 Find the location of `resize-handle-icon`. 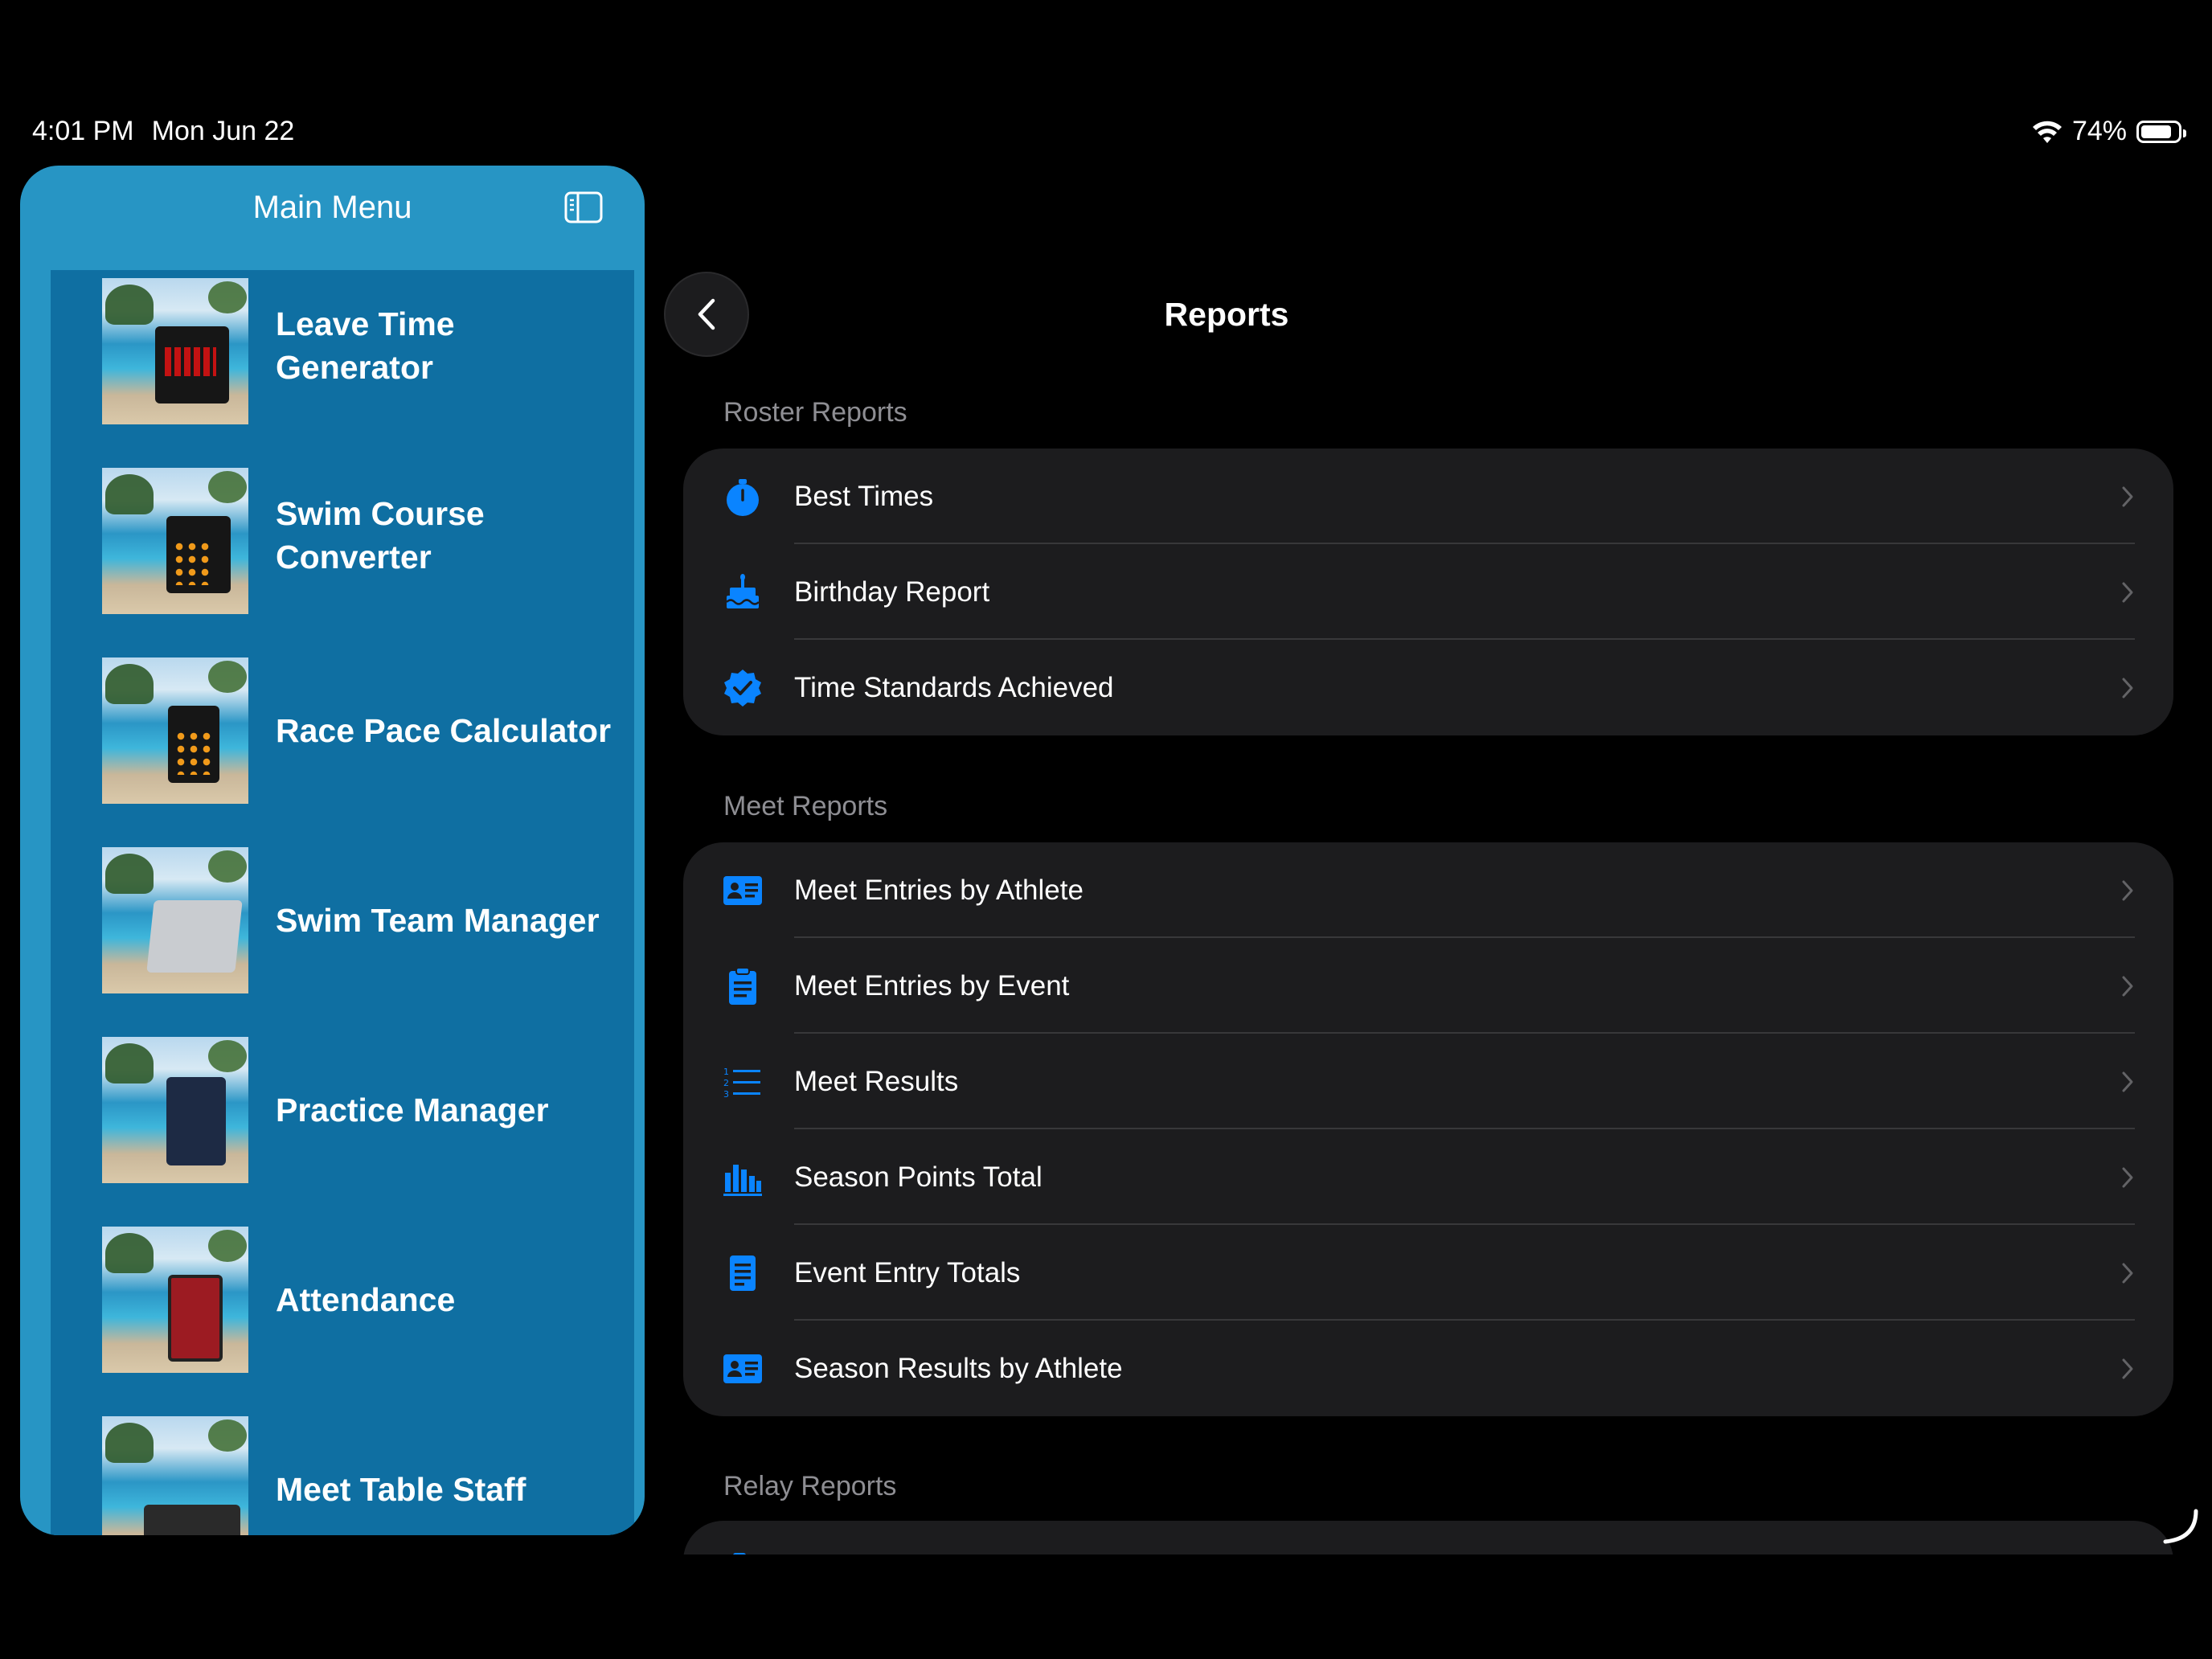

resize-handle-icon is located at coordinates (2180, 1526).